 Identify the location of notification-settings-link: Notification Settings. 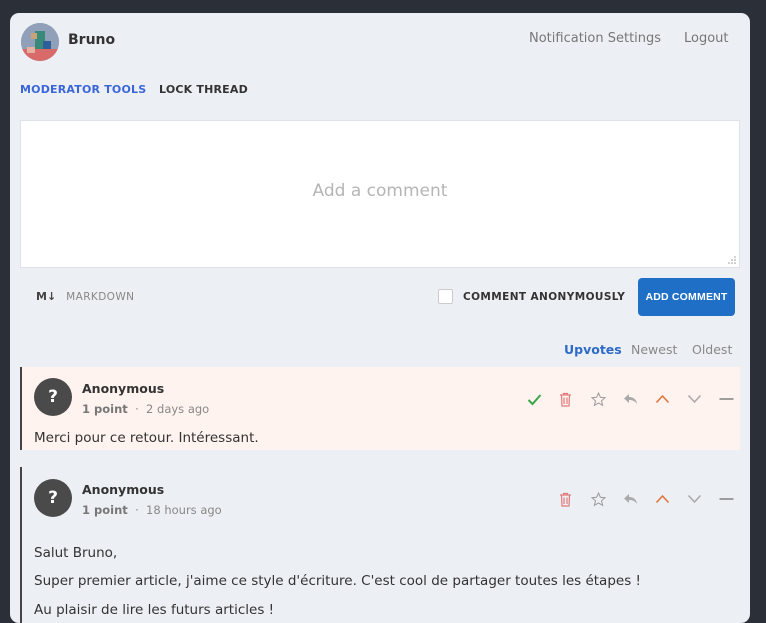
(595, 38).